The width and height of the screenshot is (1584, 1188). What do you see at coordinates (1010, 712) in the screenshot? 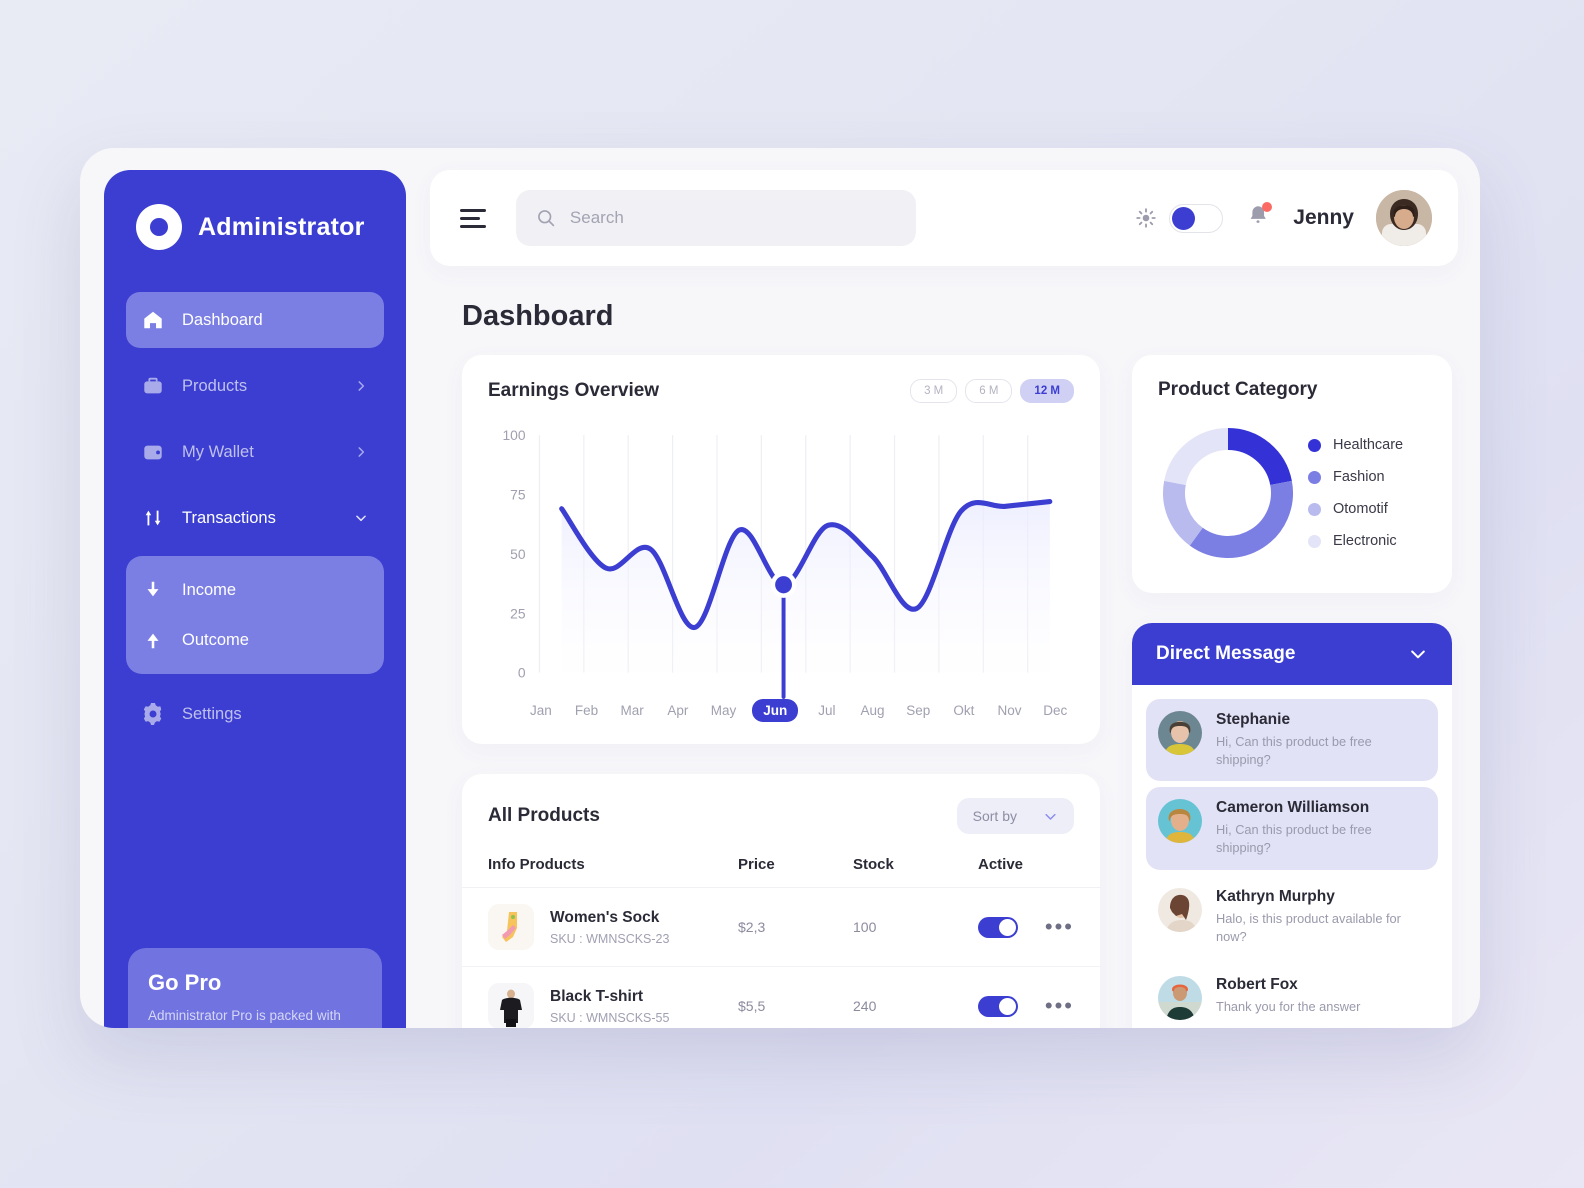
I see `chart-month-nov: Nov` at bounding box center [1010, 712].